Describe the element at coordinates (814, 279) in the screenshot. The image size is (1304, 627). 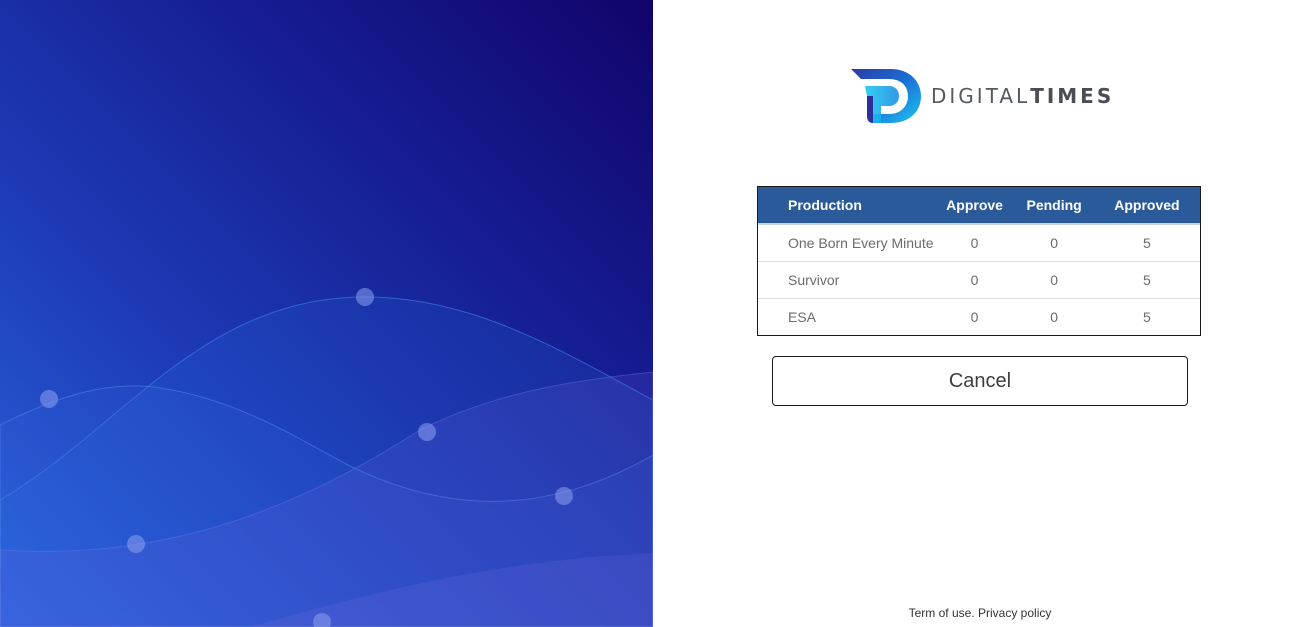
I see `production-name: Survivor` at that location.